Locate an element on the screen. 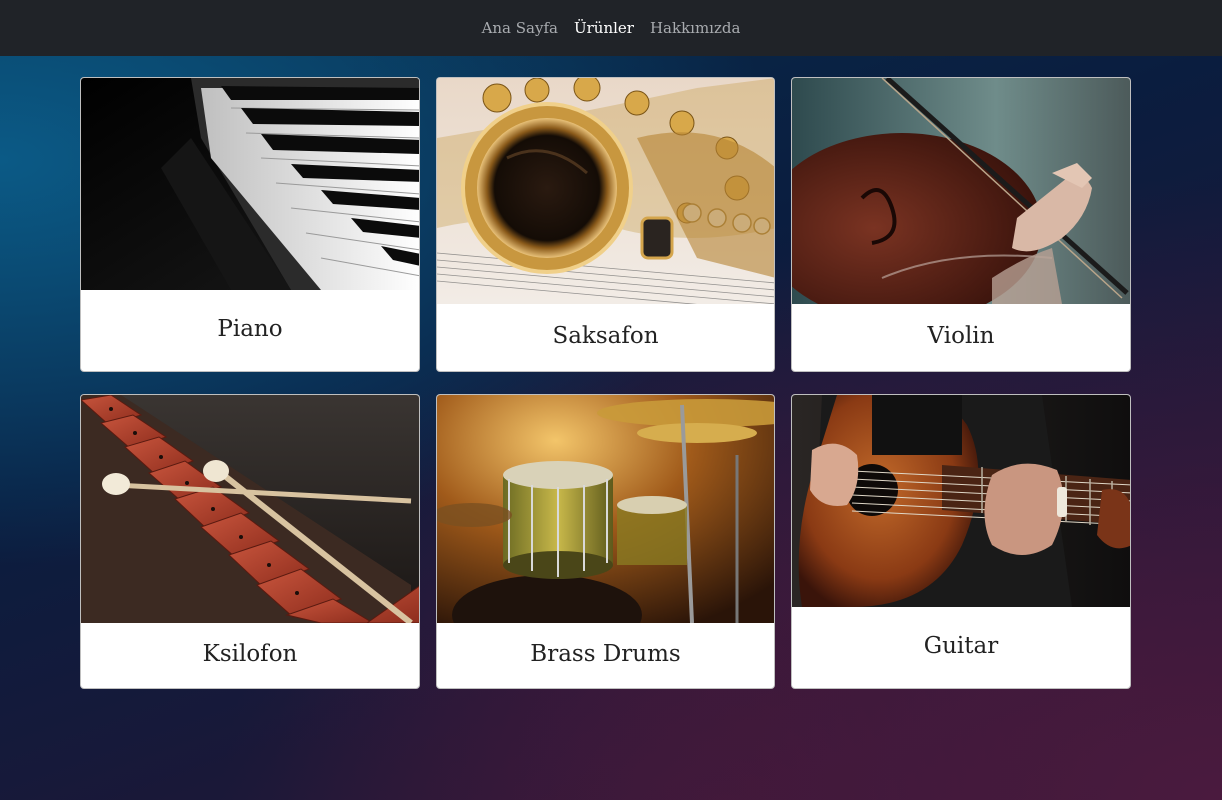  product-card-xylophone: Ksilofon is located at coordinates (250, 541).